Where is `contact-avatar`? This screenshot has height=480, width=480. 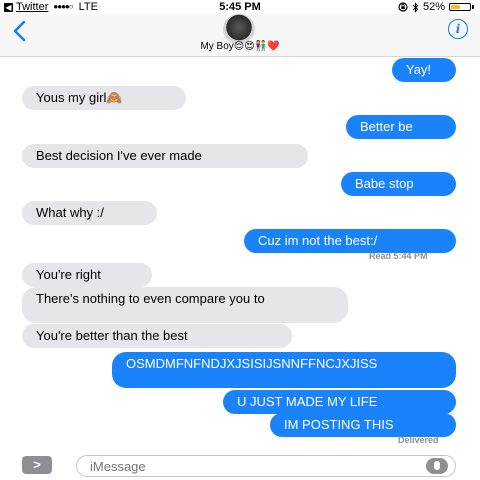
contact-avatar is located at coordinates (239, 29).